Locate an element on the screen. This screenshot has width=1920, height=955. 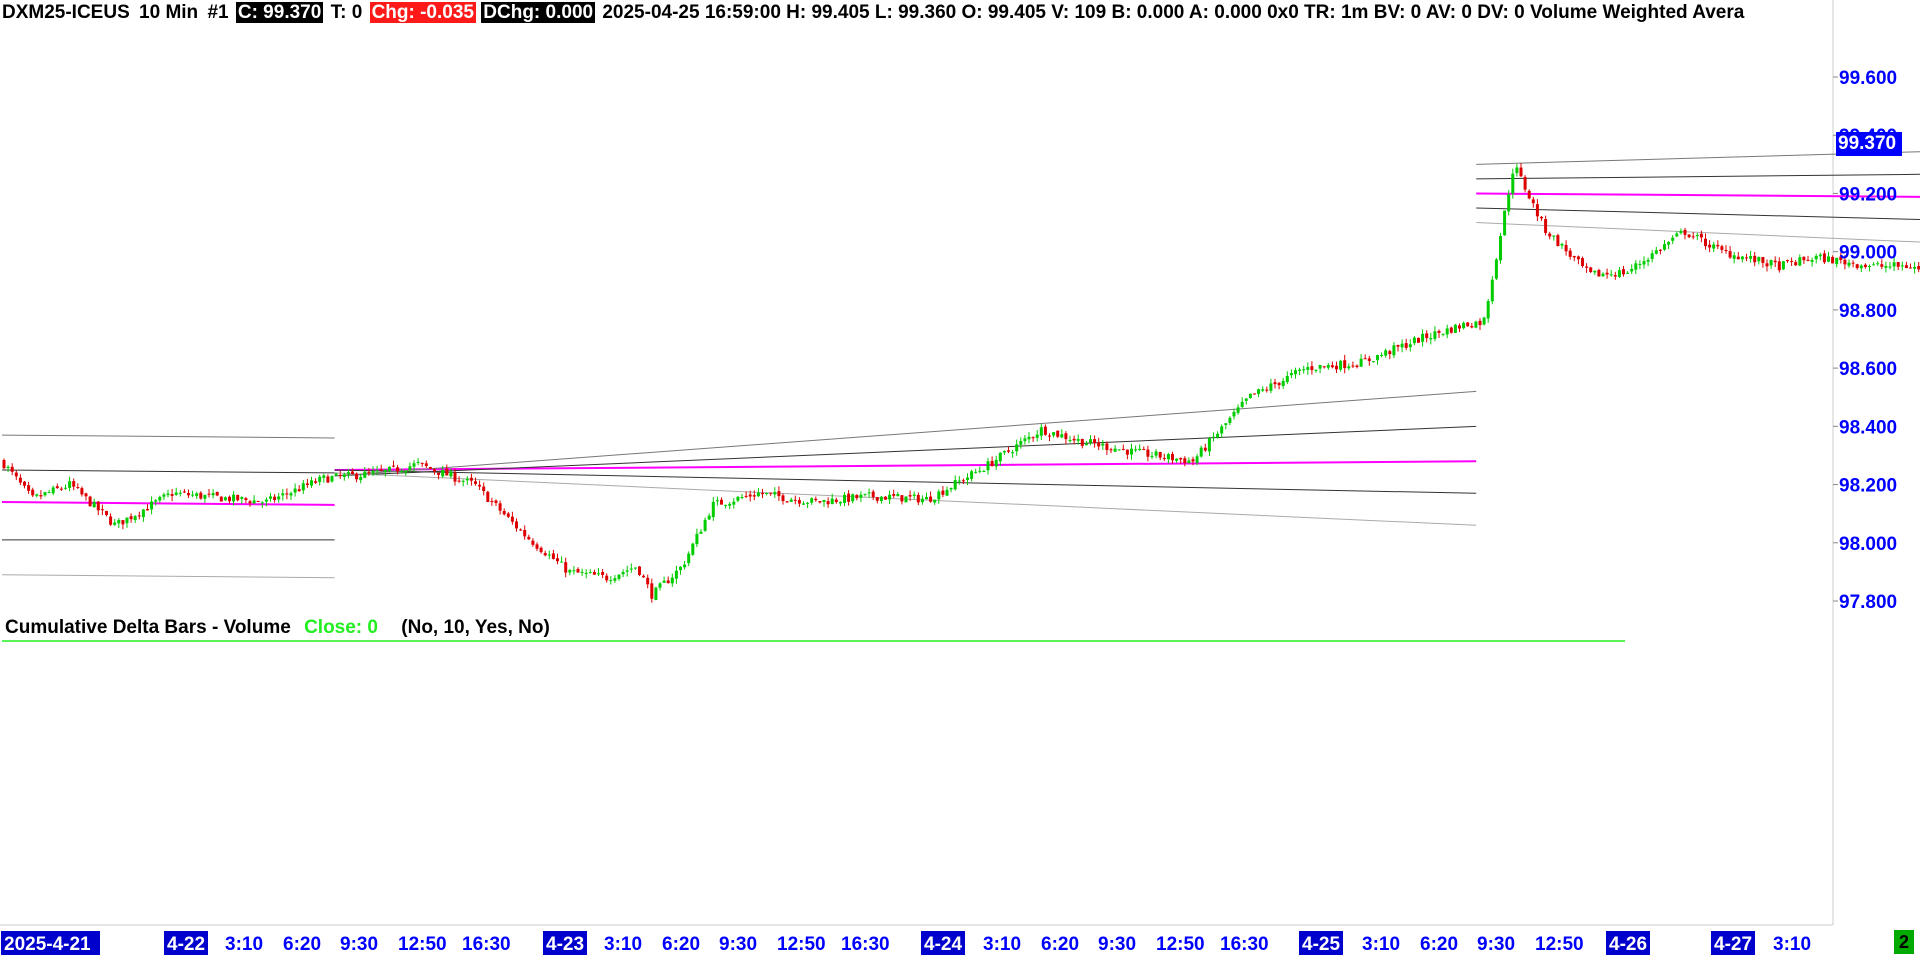
band-2-lower is located at coordinates (168, 576).